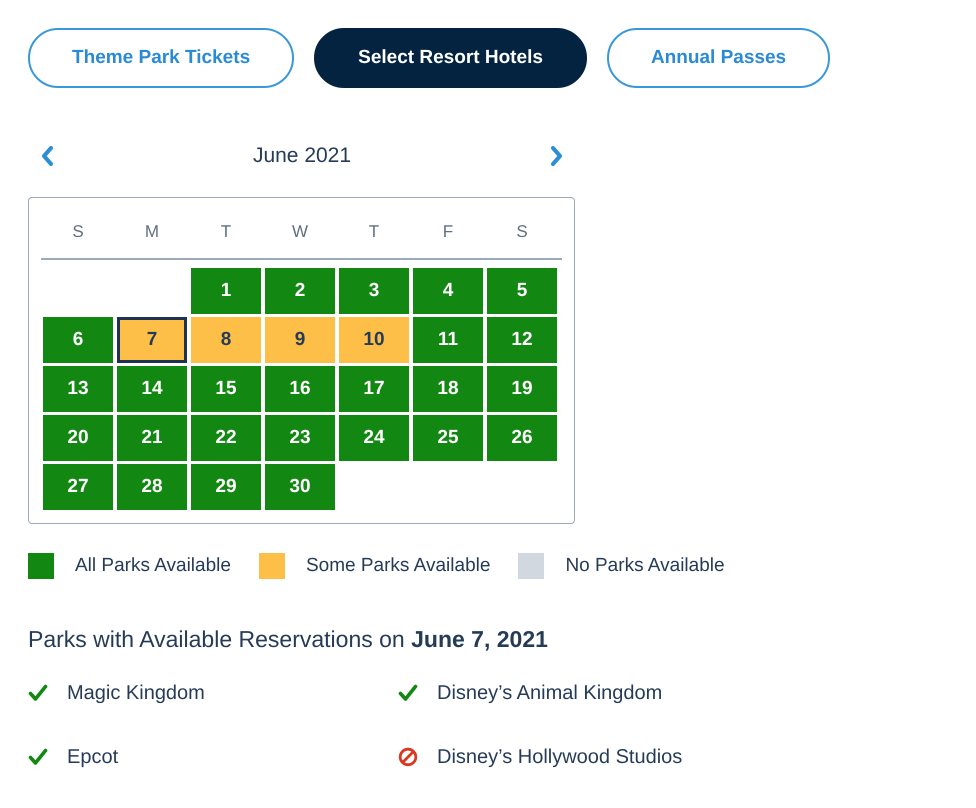 The image size is (976, 808). Describe the element at coordinates (450, 58) in the screenshot. I see `tab: Select Resort Hotels` at that location.